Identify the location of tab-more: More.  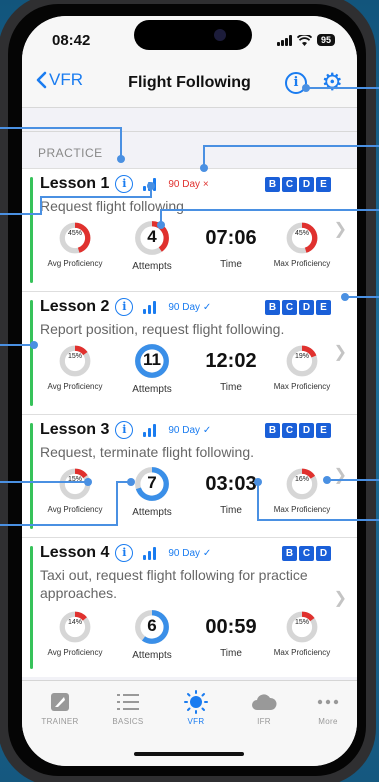
(327, 707).